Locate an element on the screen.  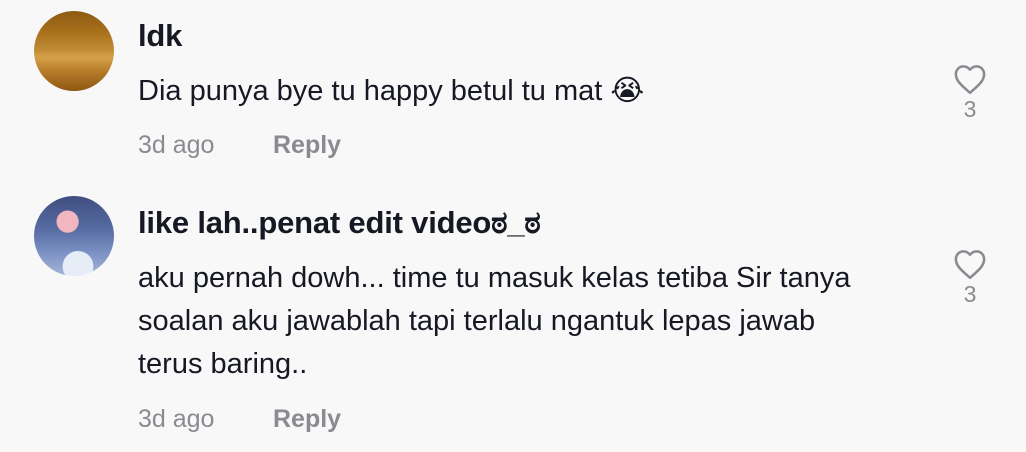
comment-text: Dia punya bye tu happy betul tu mat 😭 is located at coordinates (391, 91).